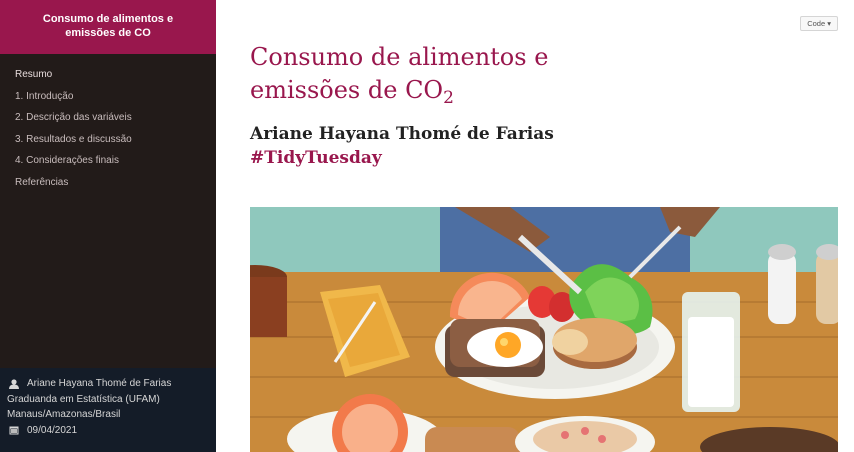 Image resolution: width=854 pixels, height=452 pixels. I want to click on degree-row: Graduanda em Estatística (UFAM), so click(111, 400).